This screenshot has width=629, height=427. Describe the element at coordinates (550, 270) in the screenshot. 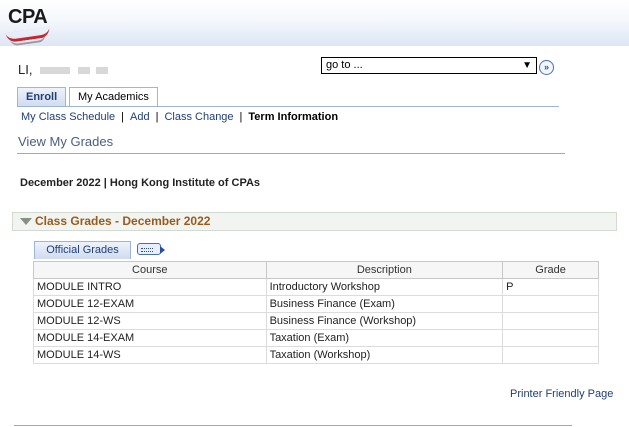

I see `column-header-grade: Grade` at that location.